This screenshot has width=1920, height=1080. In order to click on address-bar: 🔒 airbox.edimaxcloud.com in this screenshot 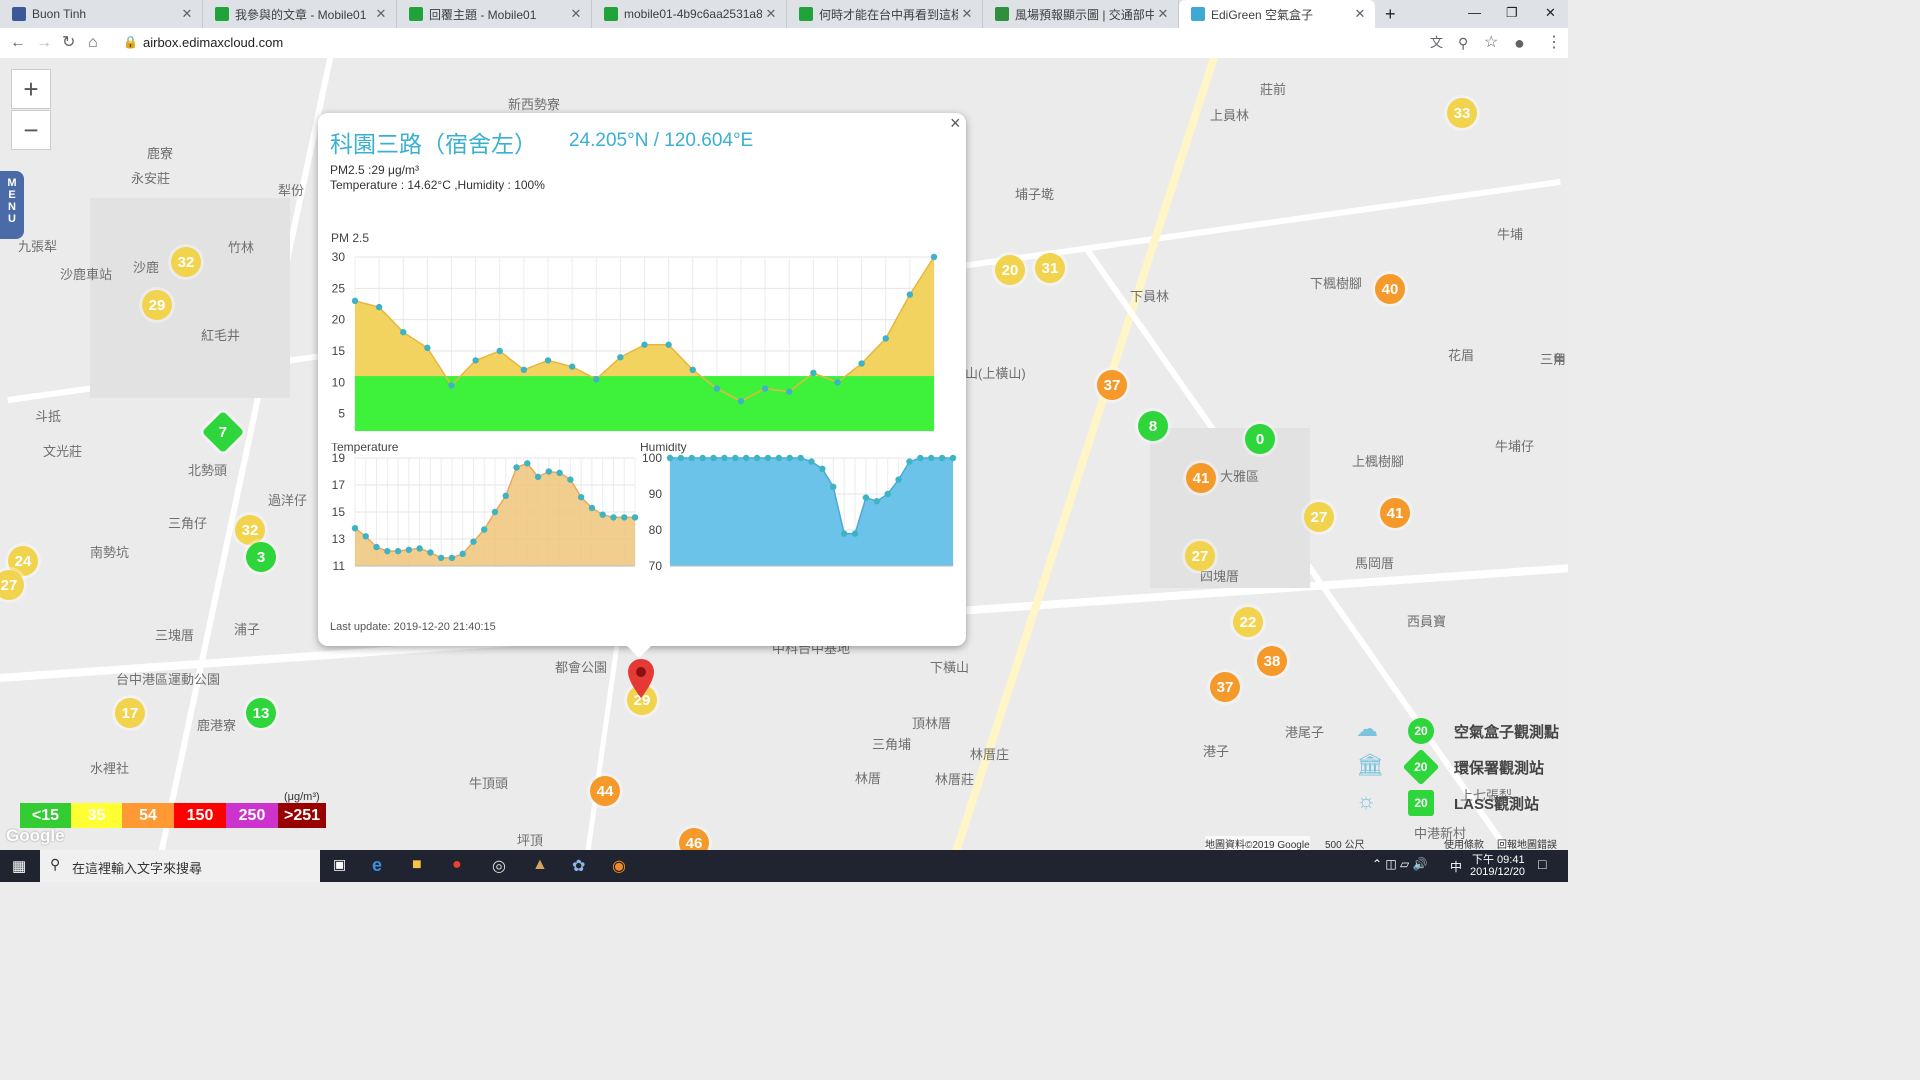, I will do `click(768, 43)`.